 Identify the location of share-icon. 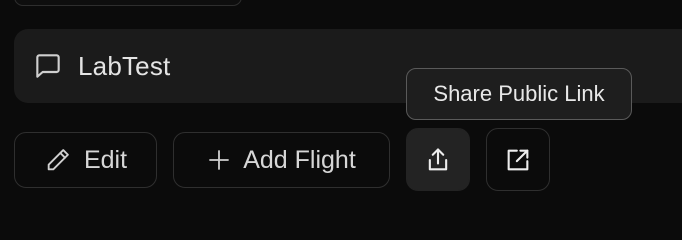
(438, 160).